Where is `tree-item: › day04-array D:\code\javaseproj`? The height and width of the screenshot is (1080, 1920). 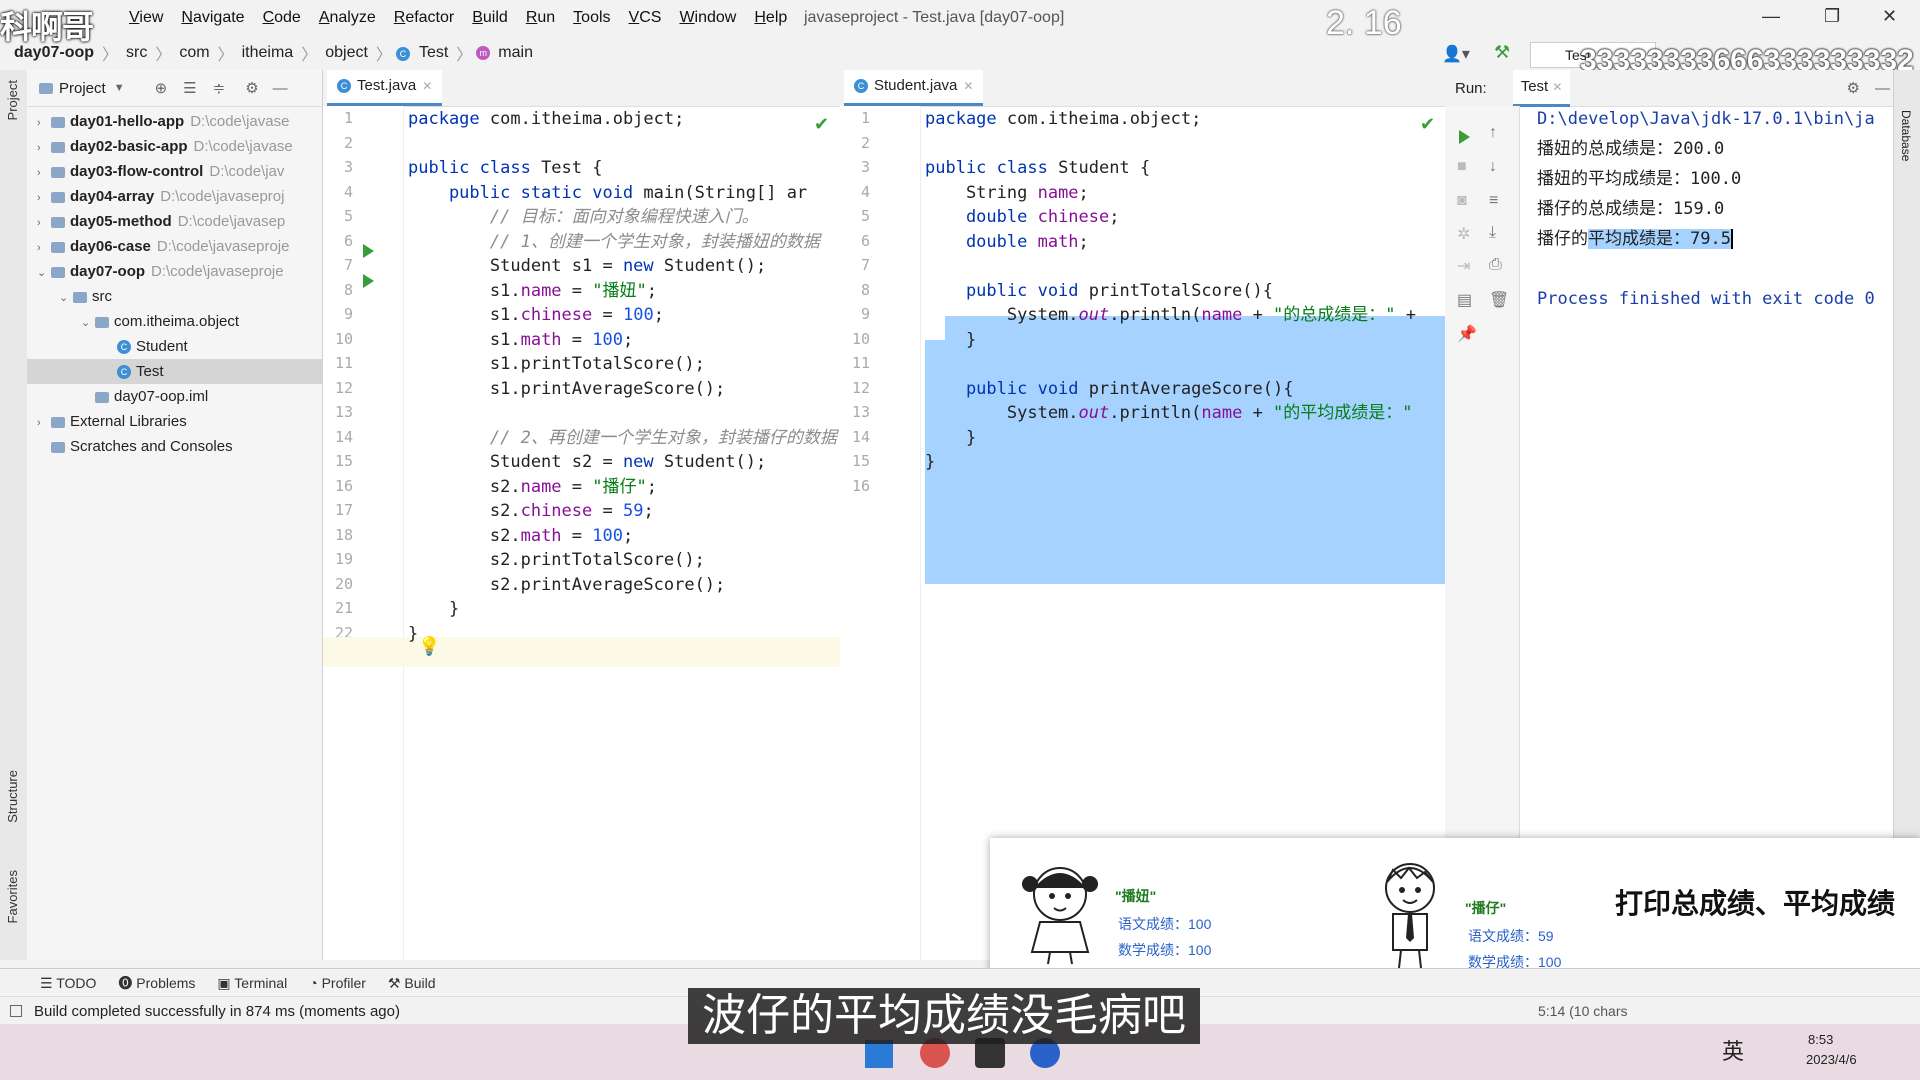 tree-item: › day04-array D:\code\javaseproj is located at coordinates (174, 196).